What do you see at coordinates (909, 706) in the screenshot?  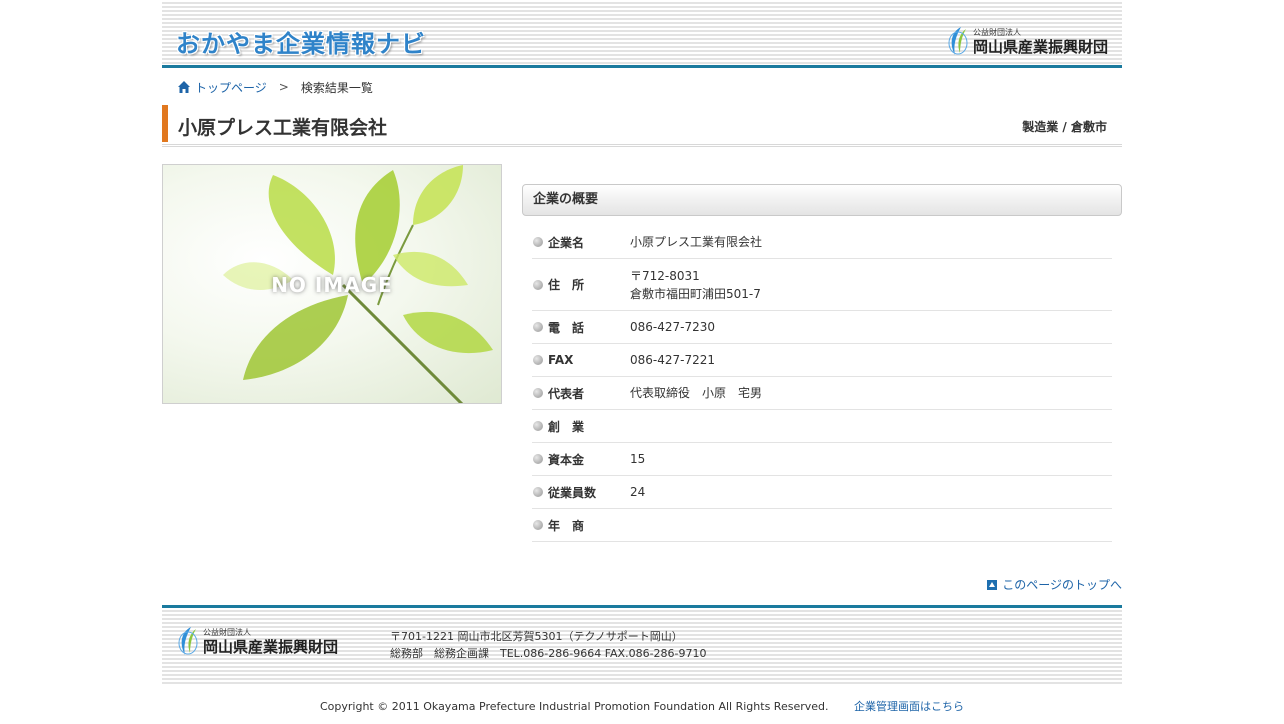 I see `admin-login-link: 企業管理画面はこちら` at bounding box center [909, 706].